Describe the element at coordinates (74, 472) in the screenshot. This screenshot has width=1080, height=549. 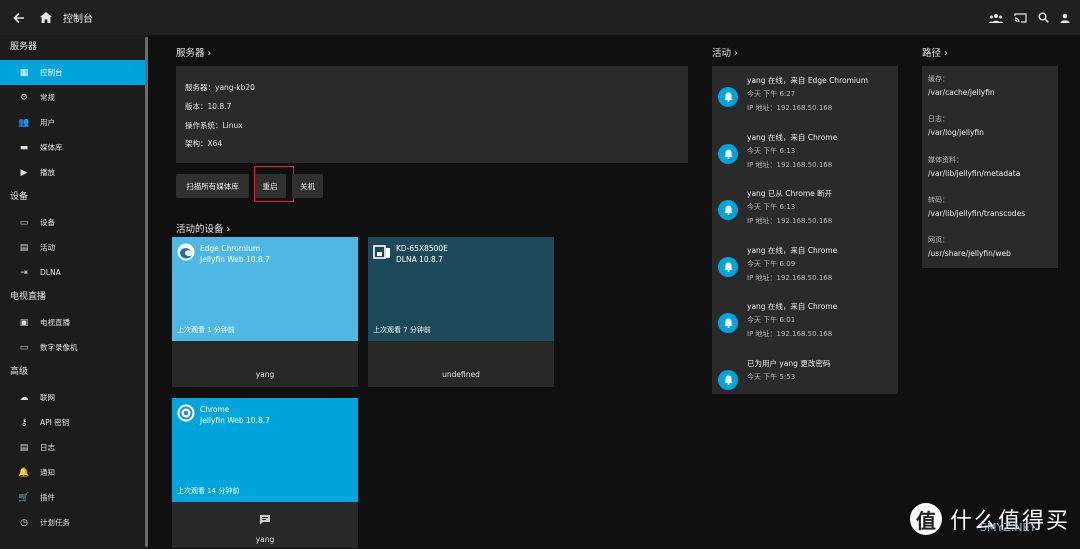
I see `sidebar-item: 🔔 通知` at that location.